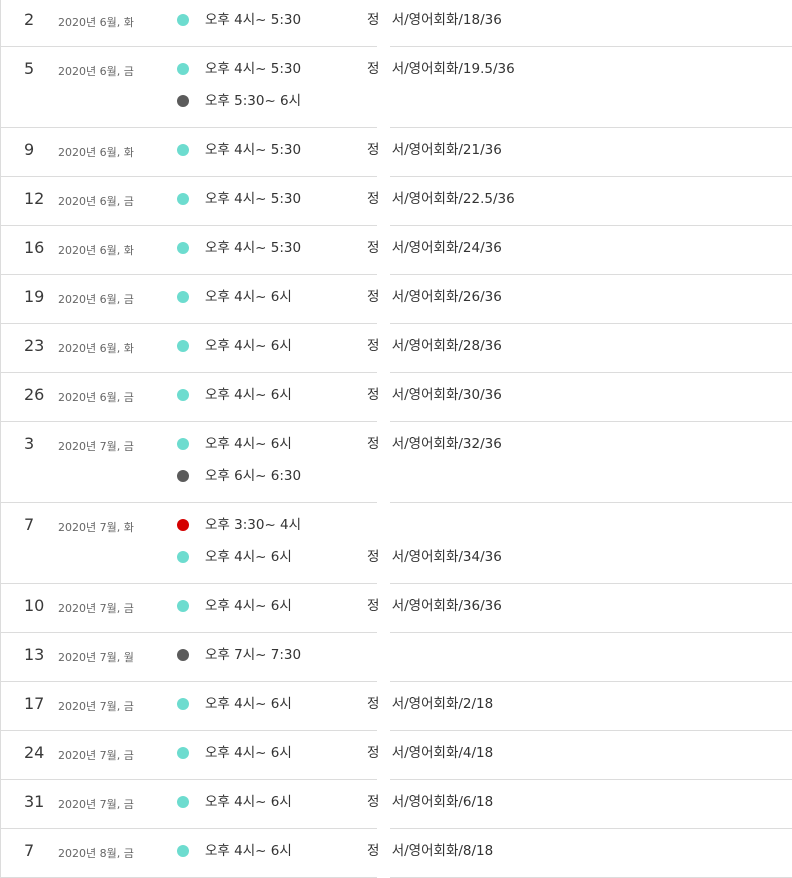  I want to click on event-item: 오후 3:30~ 4시, so click(396, 526).